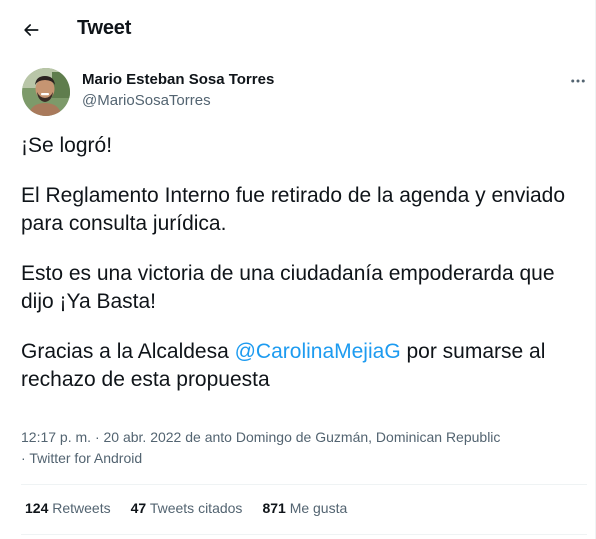 The width and height of the screenshot is (596, 539). I want to click on more-options-button, so click(578, 81).